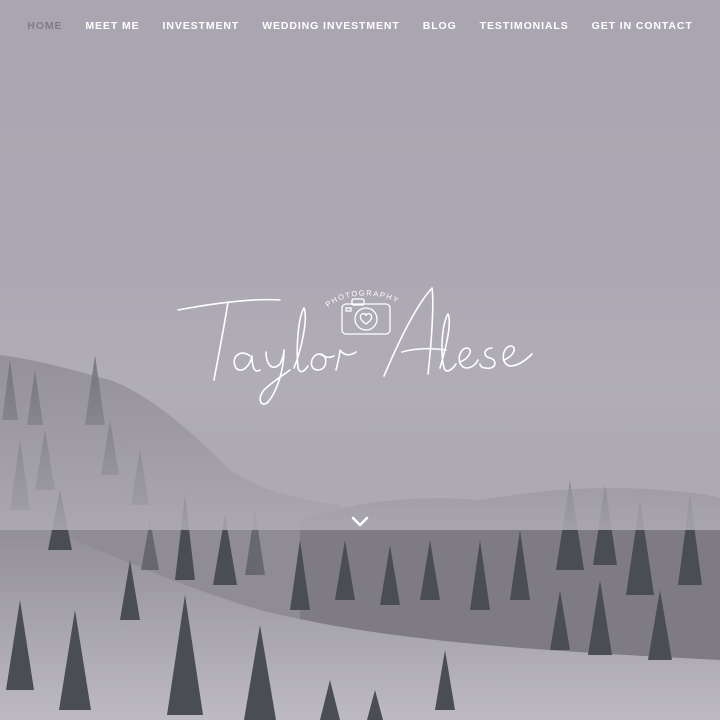 The height and width of the screenshot is (720, 720). Describe the element at coordinates (440, 26) in the screenshot. I see `nav-item-blog: BLOG` at that location.